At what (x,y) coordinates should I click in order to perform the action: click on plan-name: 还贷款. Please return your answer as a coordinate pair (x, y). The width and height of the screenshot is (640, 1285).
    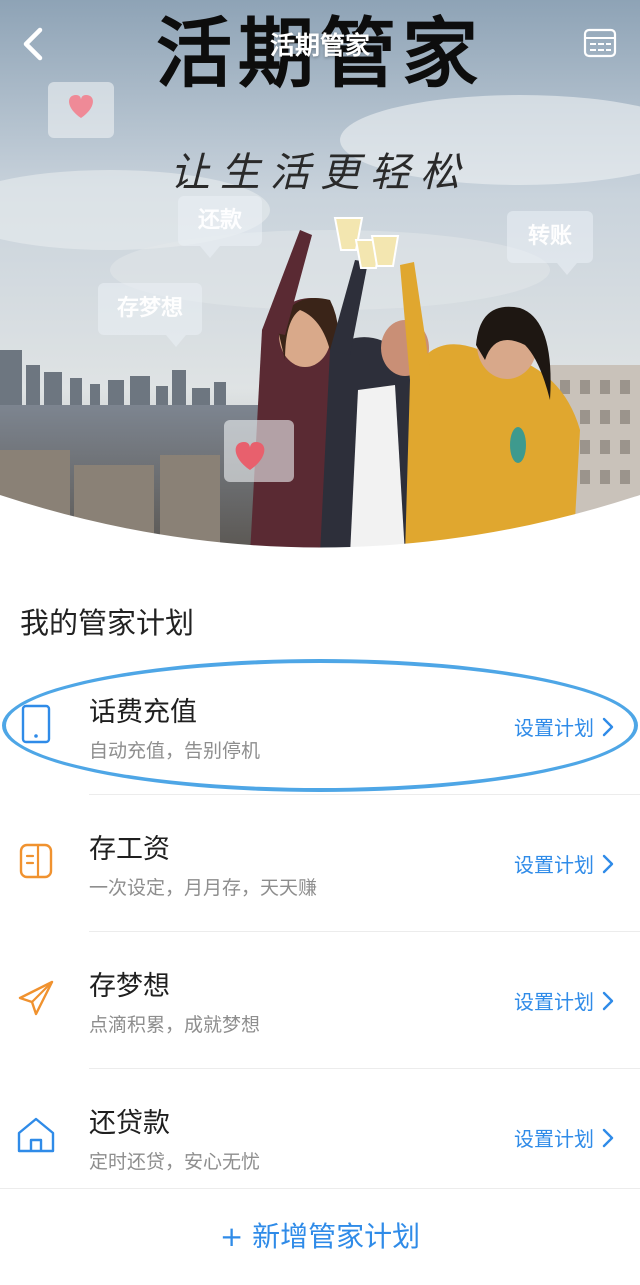
    Looking at the image, I should click on (129, 1123).